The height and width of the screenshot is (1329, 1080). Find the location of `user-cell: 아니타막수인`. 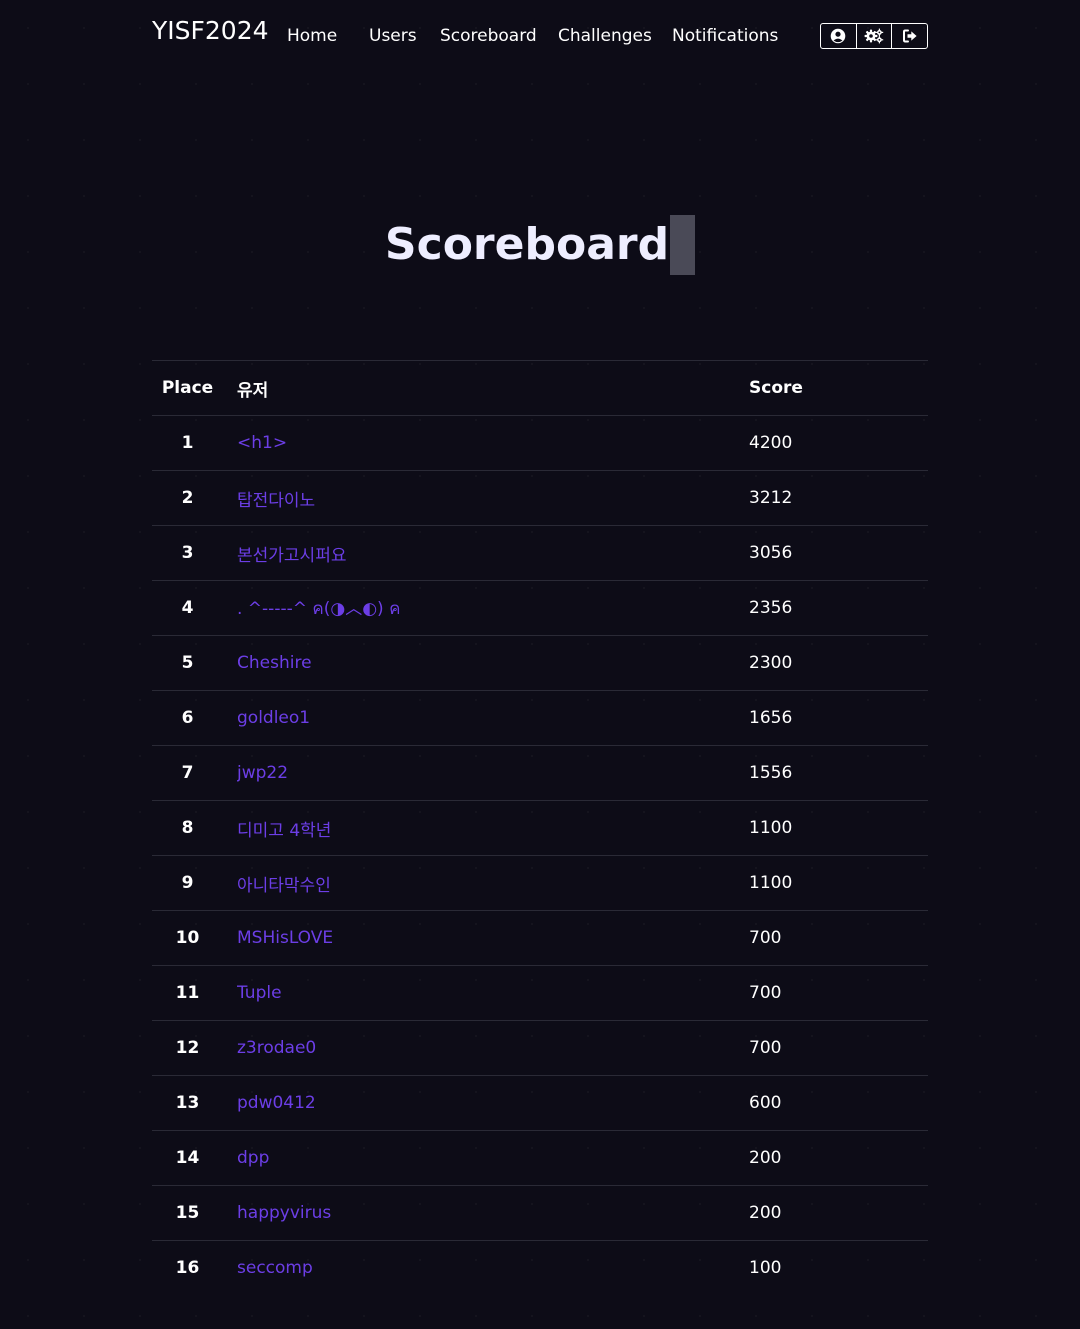

user-cell: 아니타막수인 is located at coordinates (493, 883).